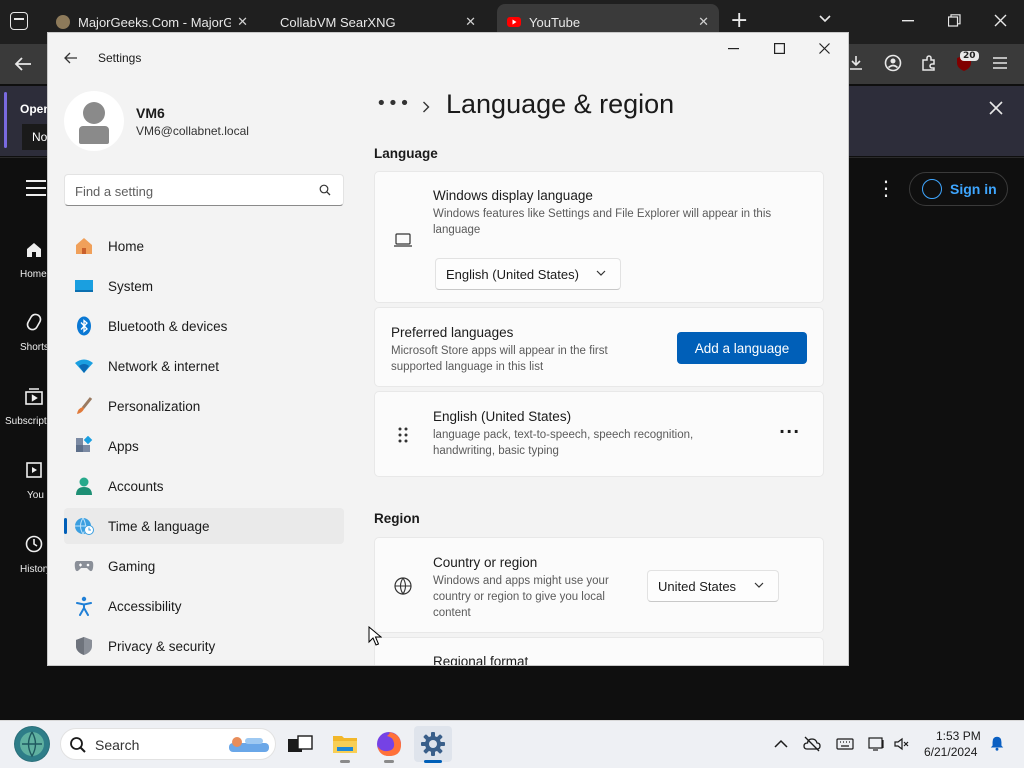 The image size is (1024, 768). I want to click on task-view-icon, so click(300, 744).